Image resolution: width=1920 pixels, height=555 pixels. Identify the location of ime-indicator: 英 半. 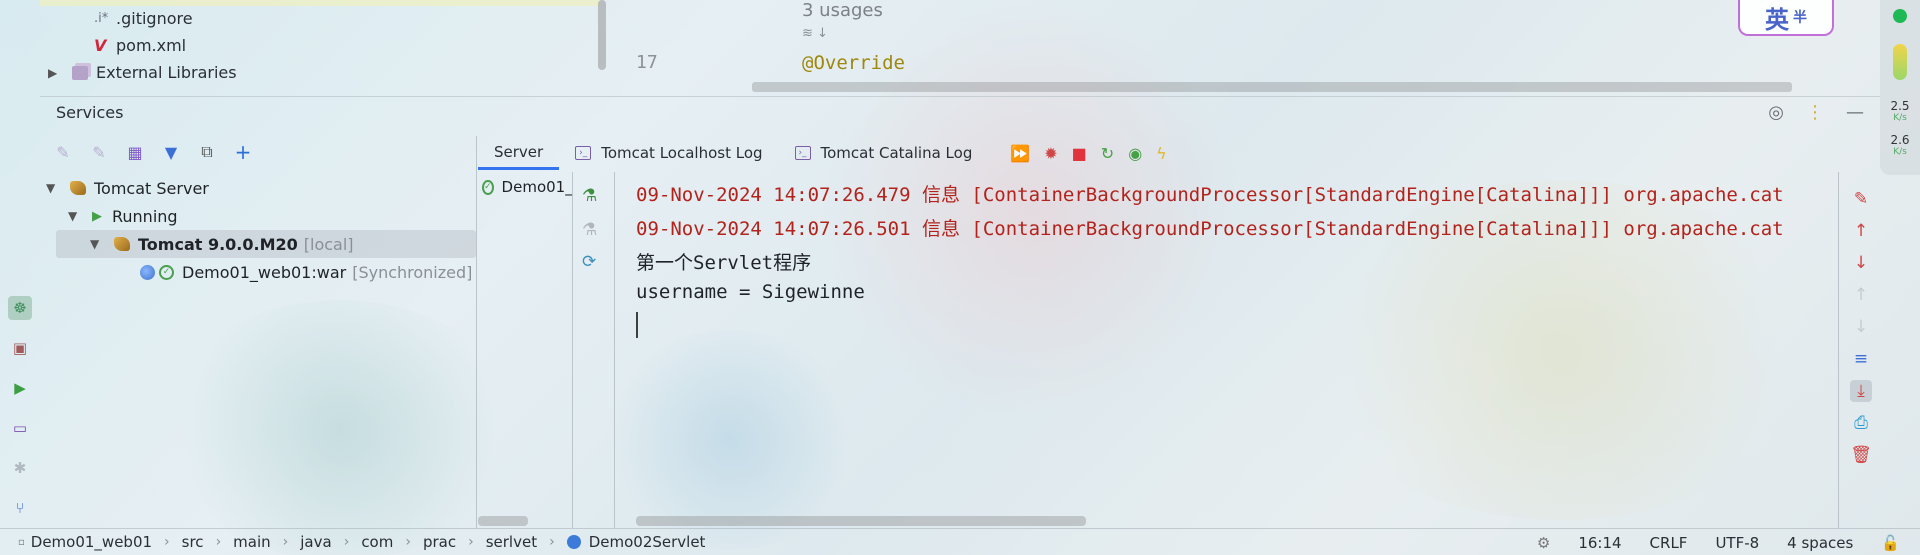
(1786, 18).